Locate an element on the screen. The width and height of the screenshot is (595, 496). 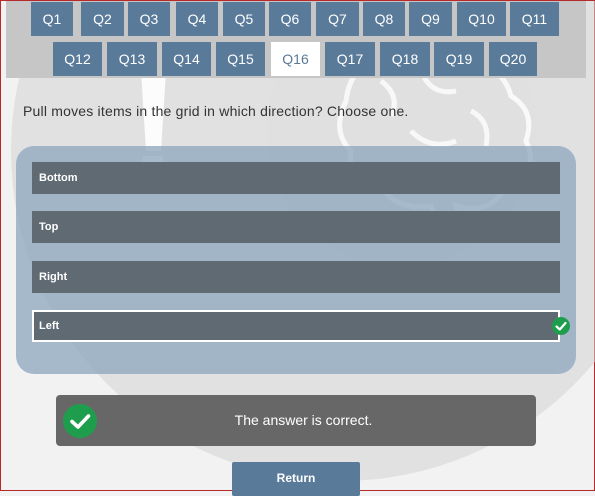
question-nav-button-q8: Q8 is located at coordinates (384, 19).